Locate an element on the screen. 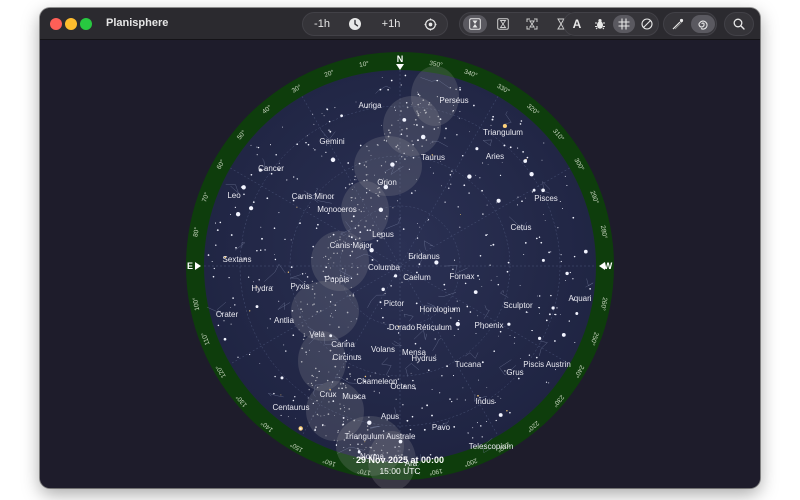  constellation-label: Carina is located at coordinates (343, 344).